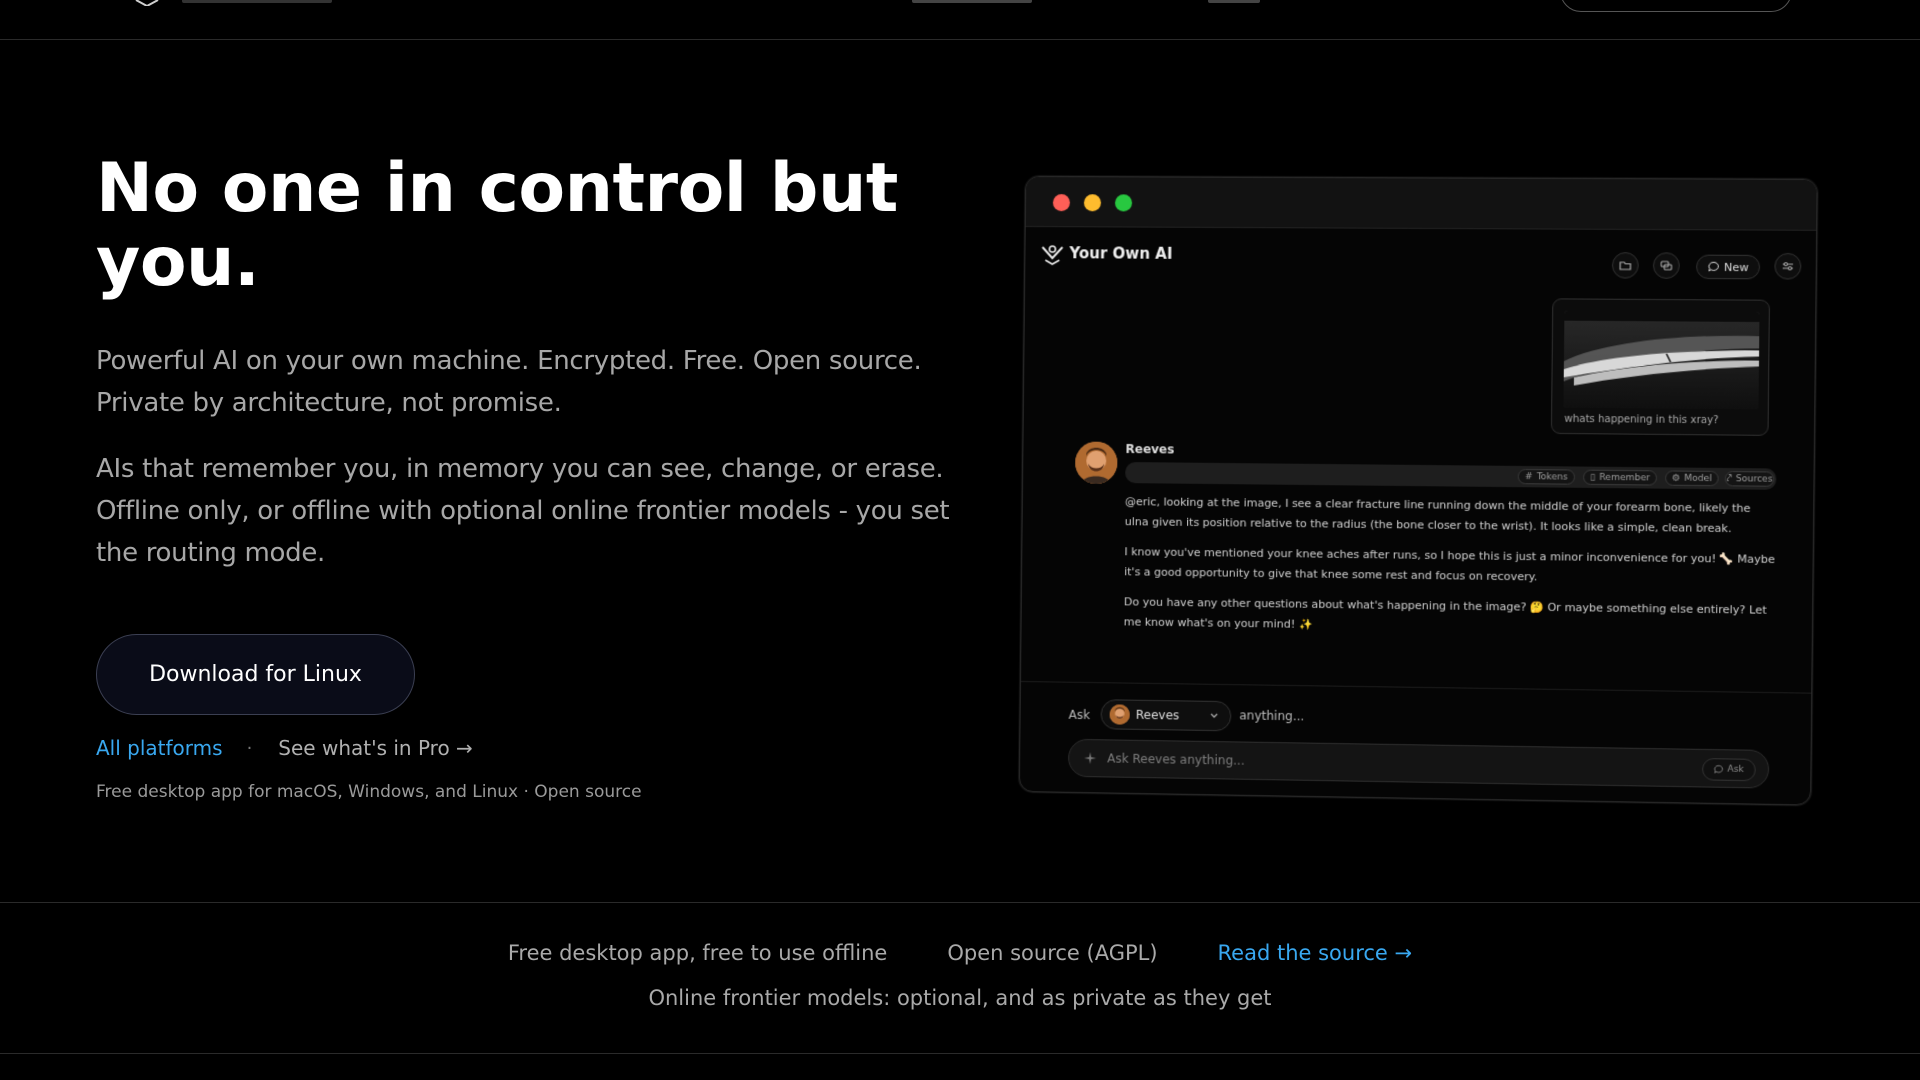 The image size is (1920, 1080). What do you see at coordinates (960, 1053) in the screenshot?
I see `band-bottom-divider` at bounding box center [960, 1053].